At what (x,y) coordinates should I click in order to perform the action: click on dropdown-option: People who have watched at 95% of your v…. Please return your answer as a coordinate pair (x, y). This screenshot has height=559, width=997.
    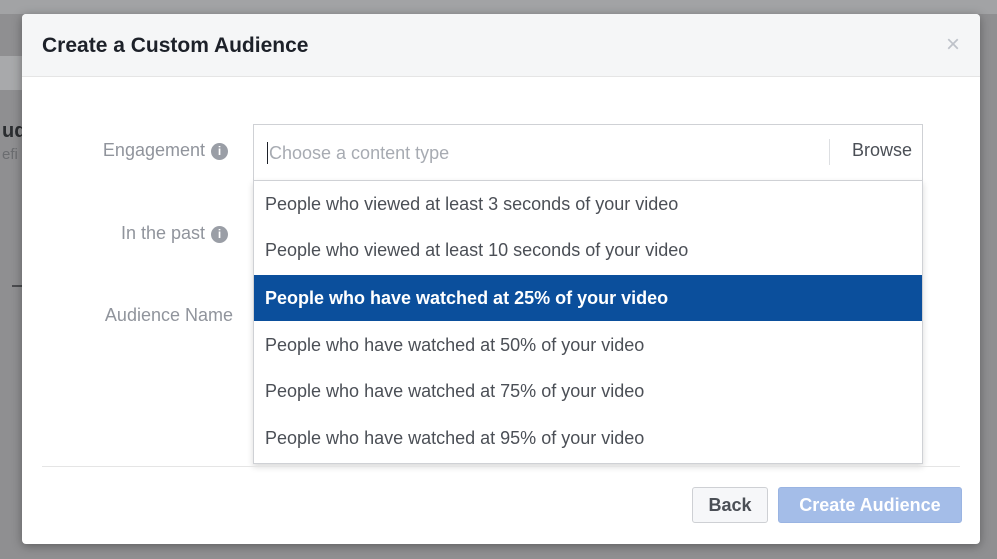
    Looking at the image, I should click on (588, 438).